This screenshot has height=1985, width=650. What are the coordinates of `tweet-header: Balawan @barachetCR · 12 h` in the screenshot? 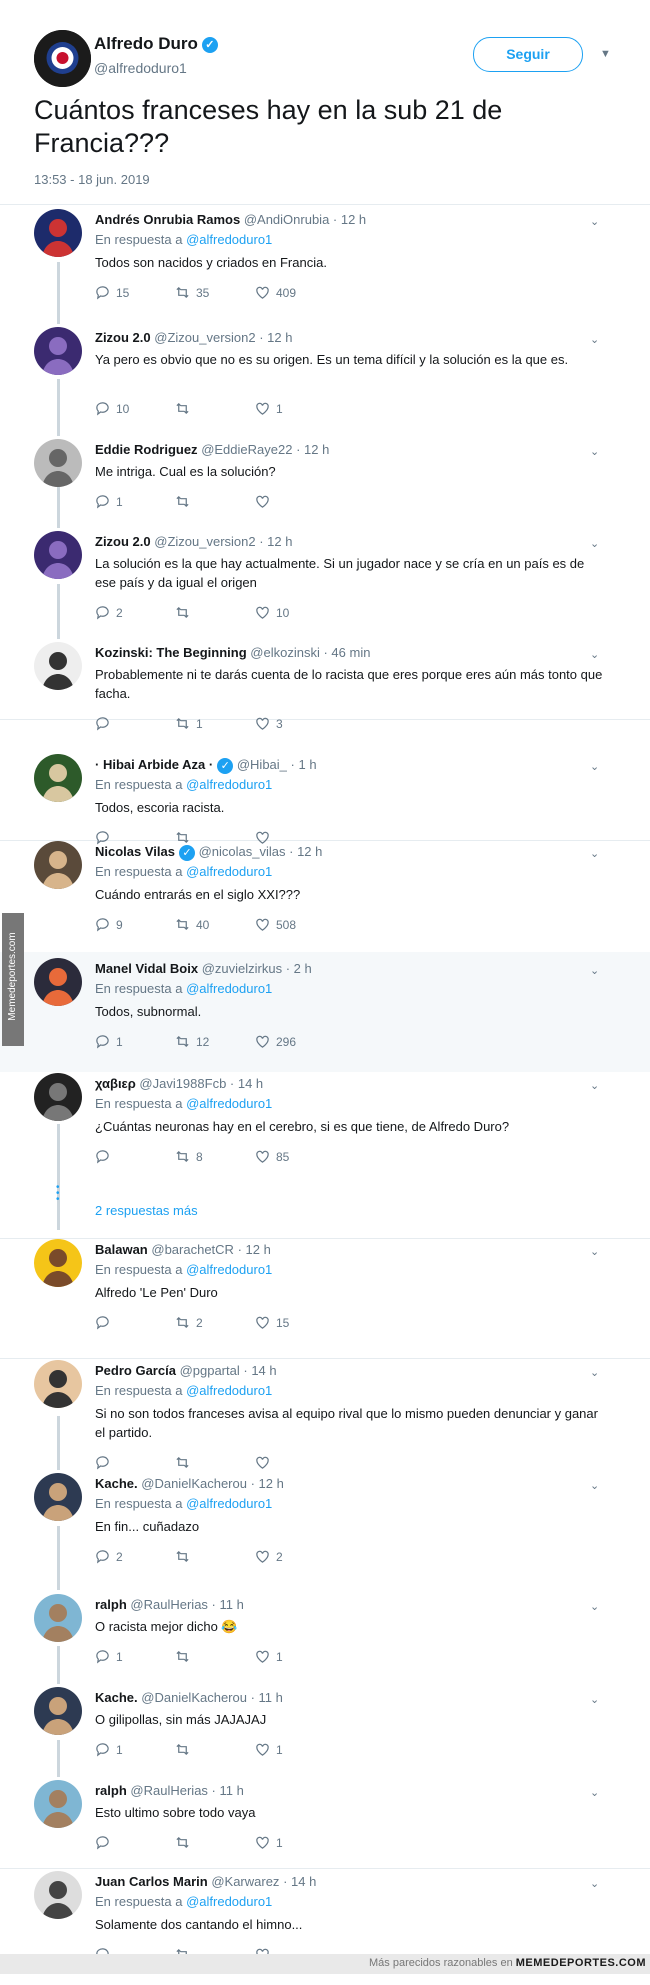 It's located at (183, 1249).